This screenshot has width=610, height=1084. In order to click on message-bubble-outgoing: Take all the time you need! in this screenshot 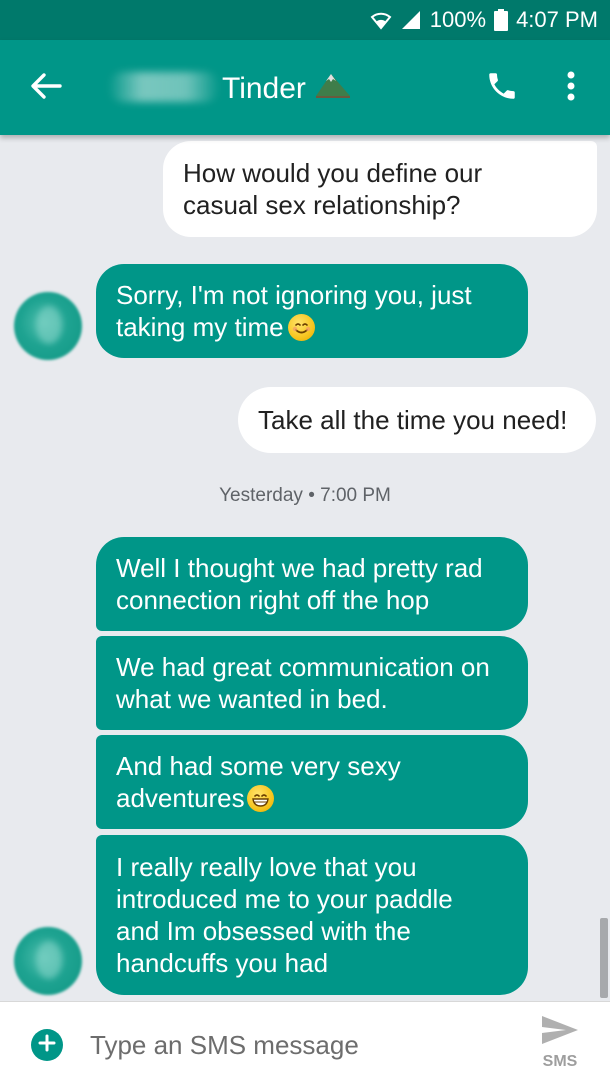, I will do `click(417, 420)`.